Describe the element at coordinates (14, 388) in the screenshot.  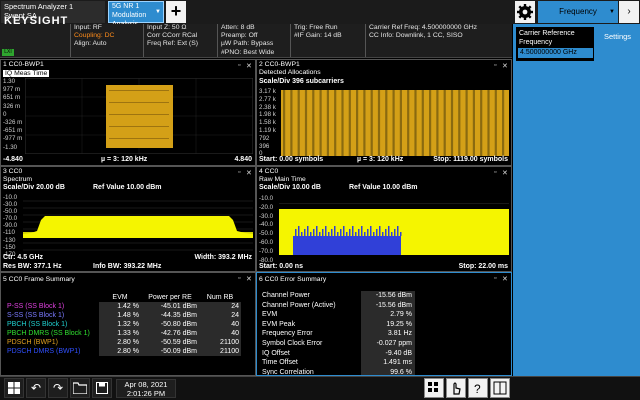
I see `windows-start-button` at that location.